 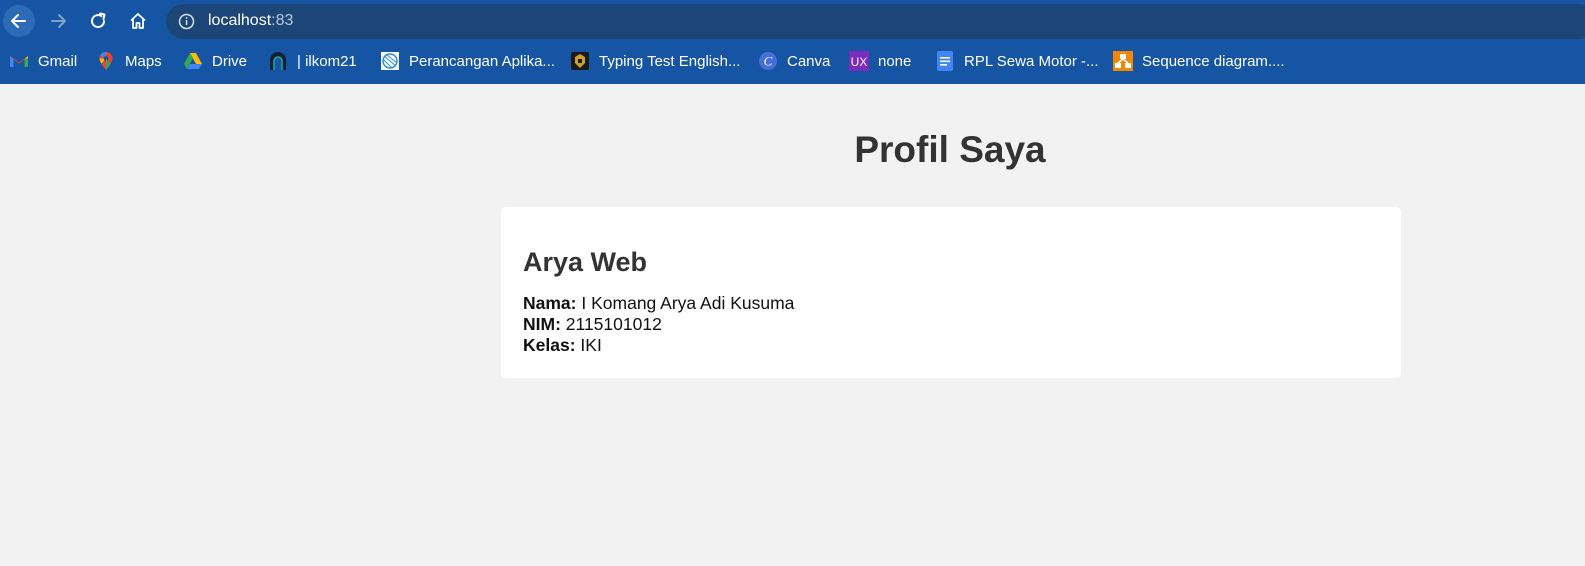 I want to click on globe-doc-icon, so click(x=390, y=61).